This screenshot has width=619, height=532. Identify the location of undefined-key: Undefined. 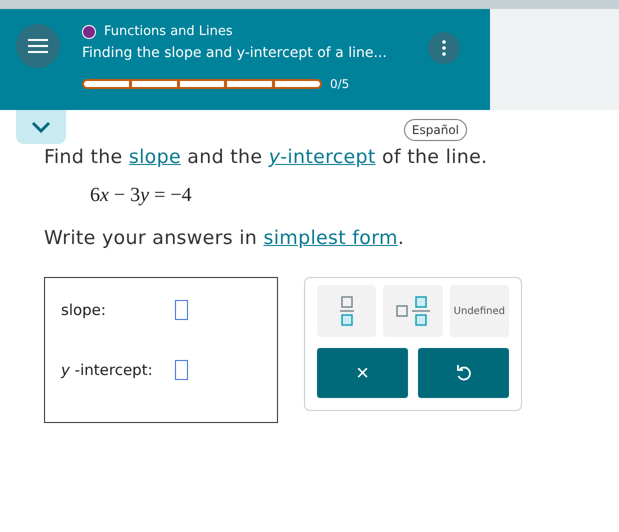
(479, 311).